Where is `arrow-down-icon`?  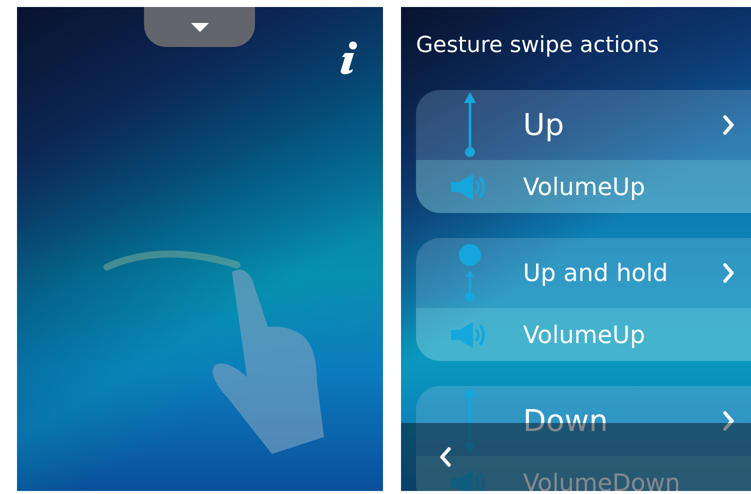 arrow-down-icon is located at coordinates (469, 421).